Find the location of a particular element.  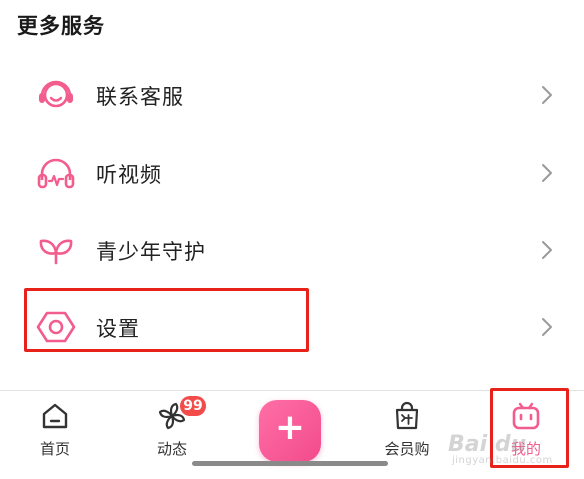

sprout-icon is located at coordinates (56, 252).